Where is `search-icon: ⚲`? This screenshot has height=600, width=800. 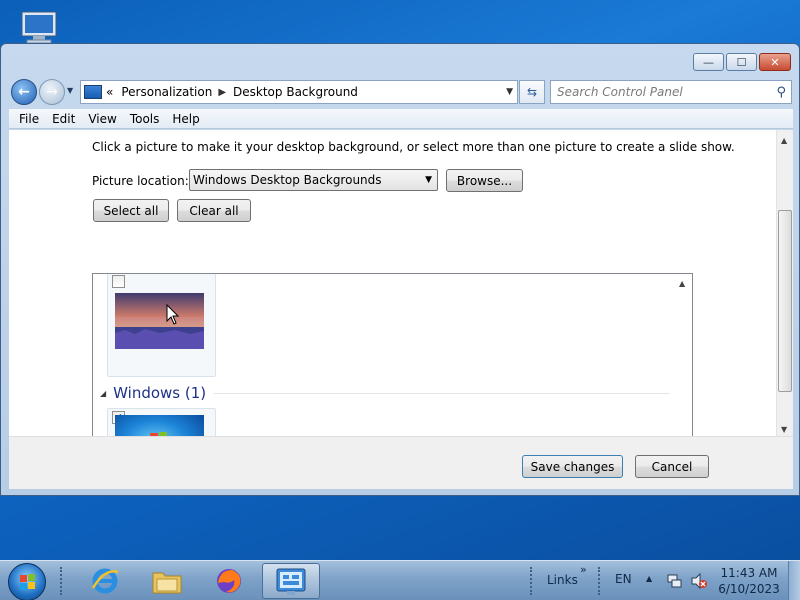 search-icon: ⚲ is located at coordinates (781, 92).